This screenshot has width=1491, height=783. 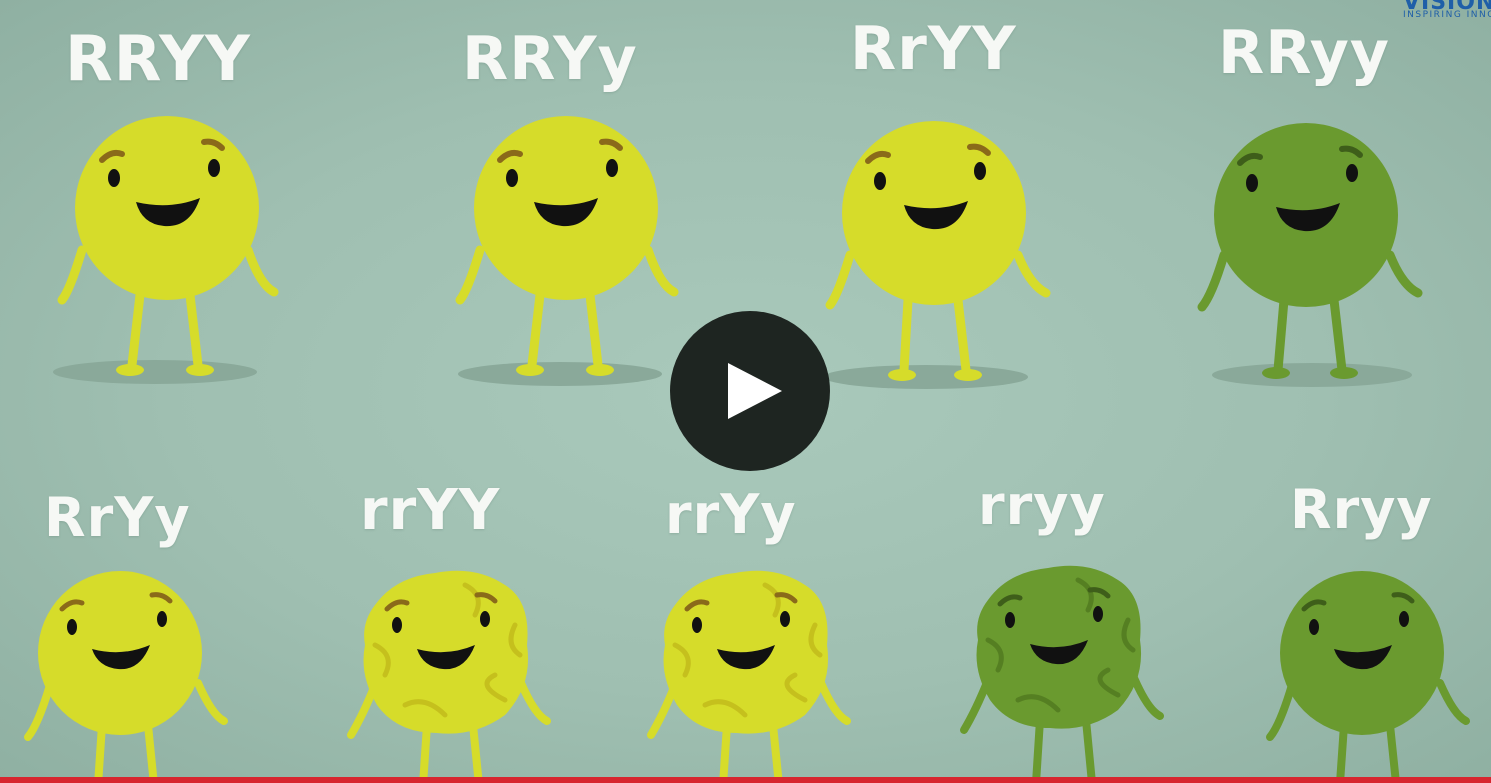 What do you see at coordinates (117, 517) in the screenshot?
I see `genotype-label: RrYy` at bounding box center [117, 517].